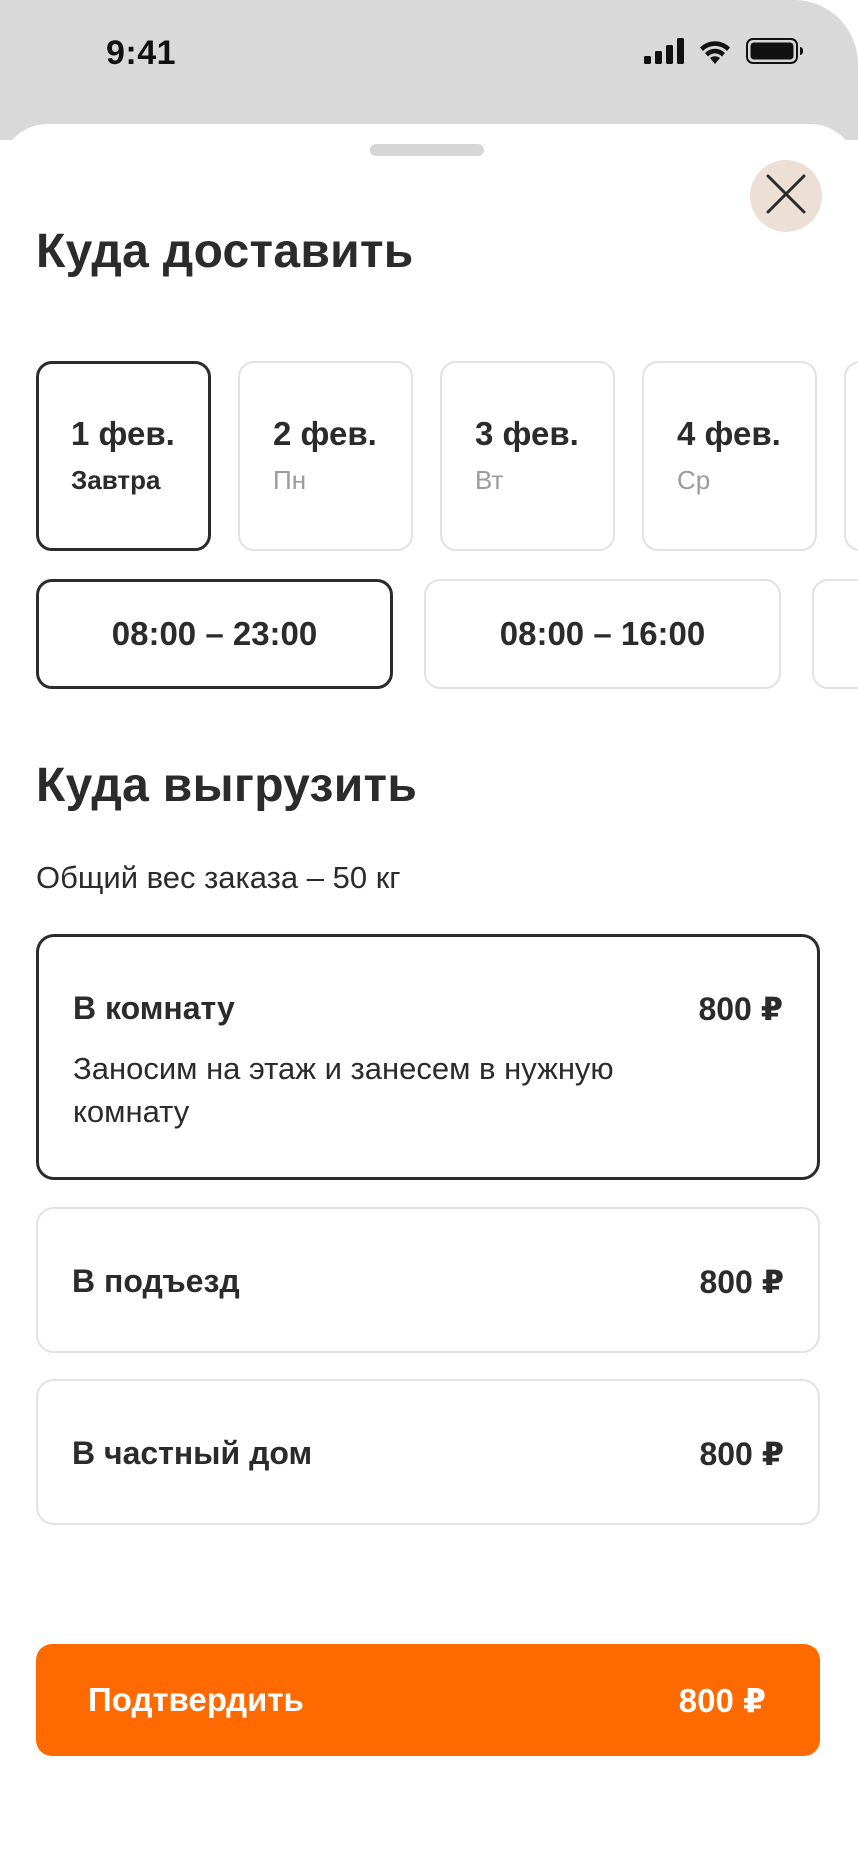  I want to click on status-icons, so click(724, 51).